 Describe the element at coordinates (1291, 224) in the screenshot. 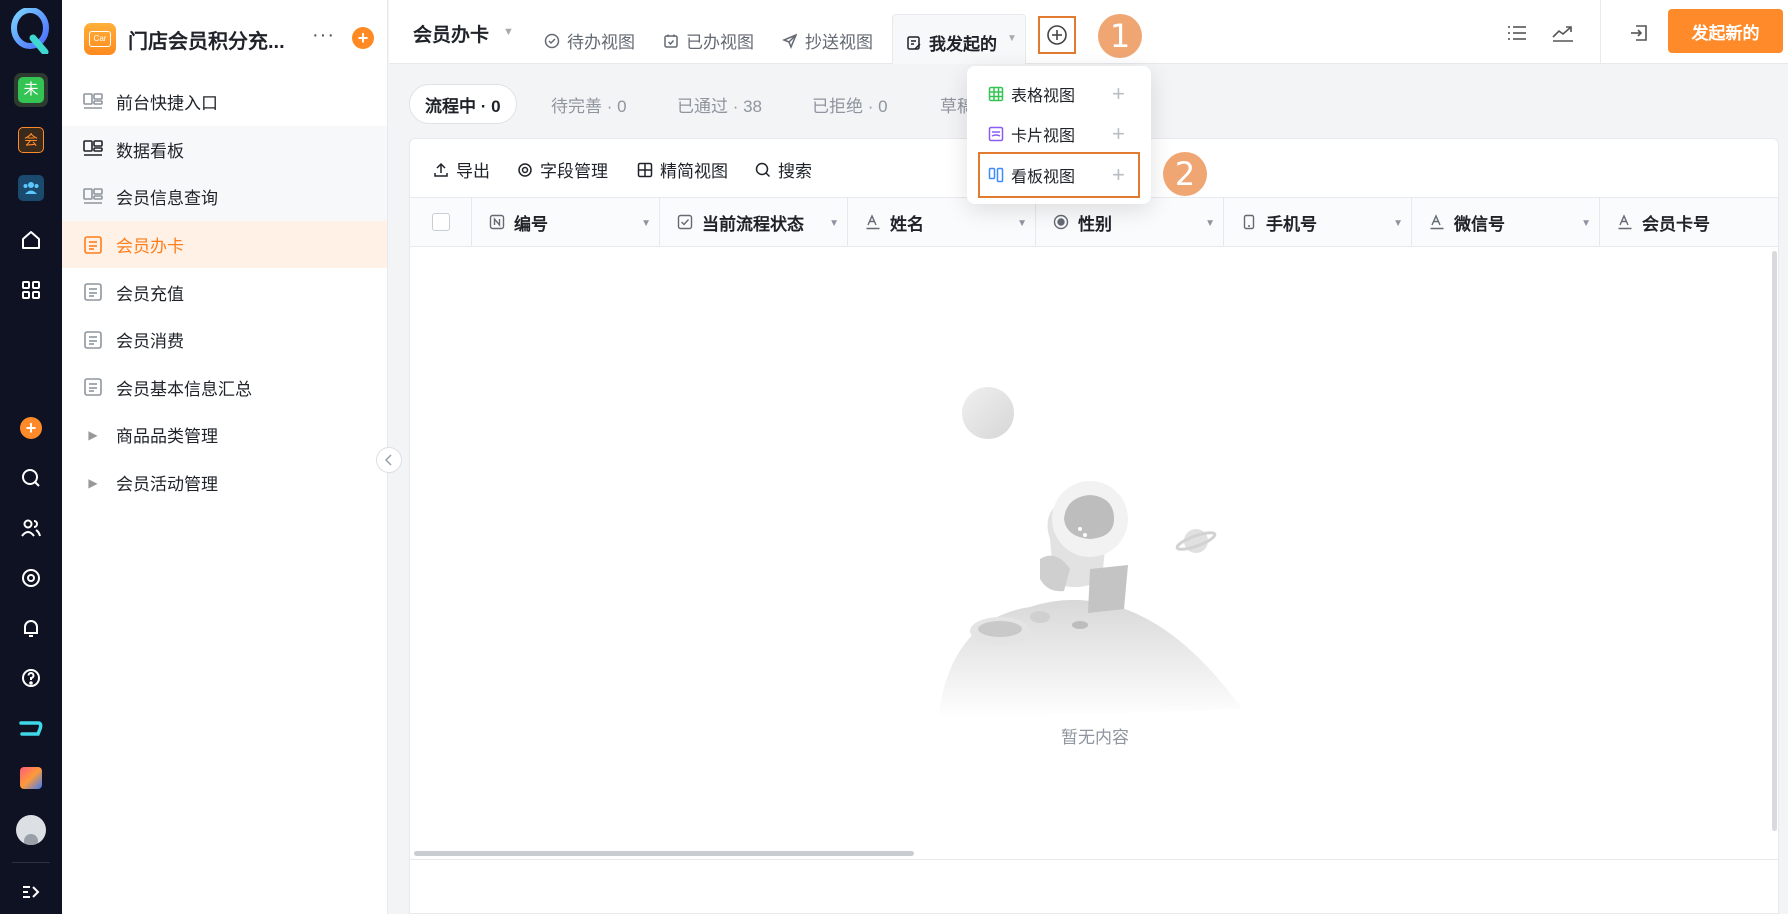

I see `column-label: 手机号` at that location.